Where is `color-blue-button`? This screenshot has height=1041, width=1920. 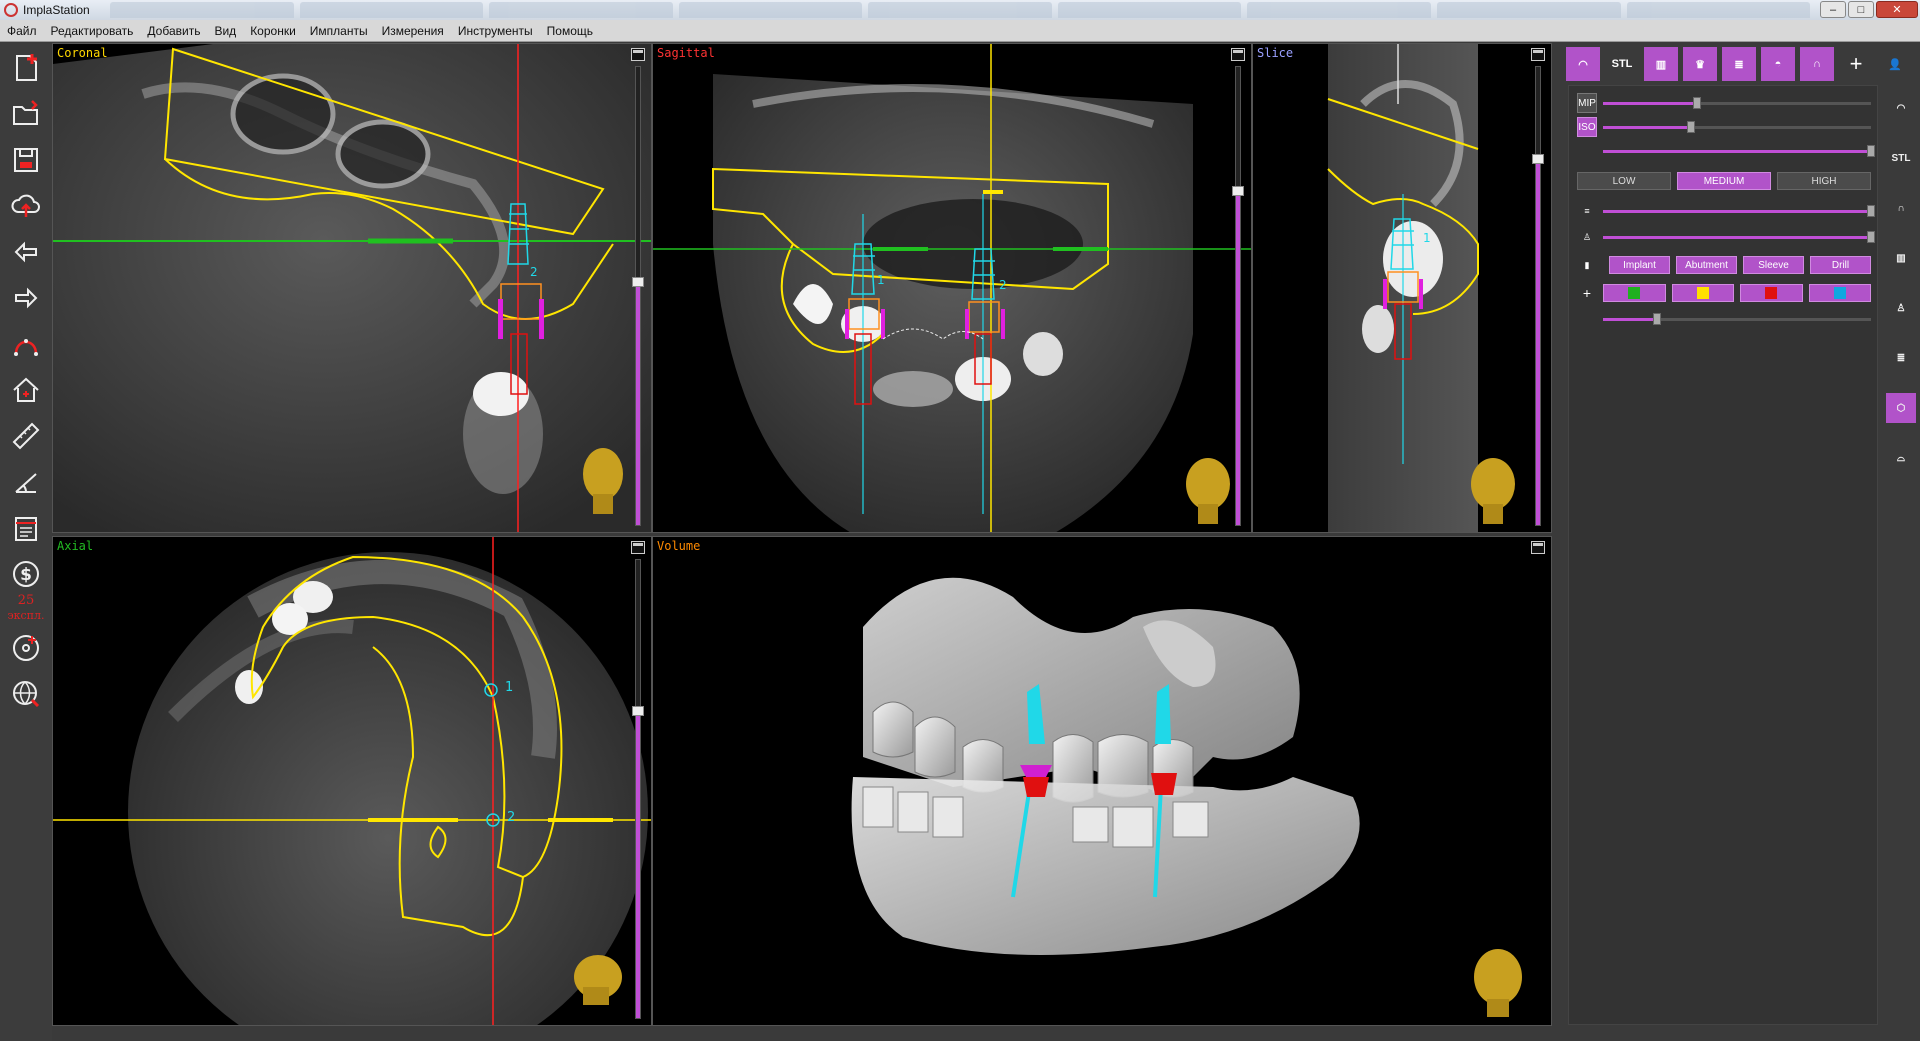
color-blue-button is located at coordinates (1839, 293).